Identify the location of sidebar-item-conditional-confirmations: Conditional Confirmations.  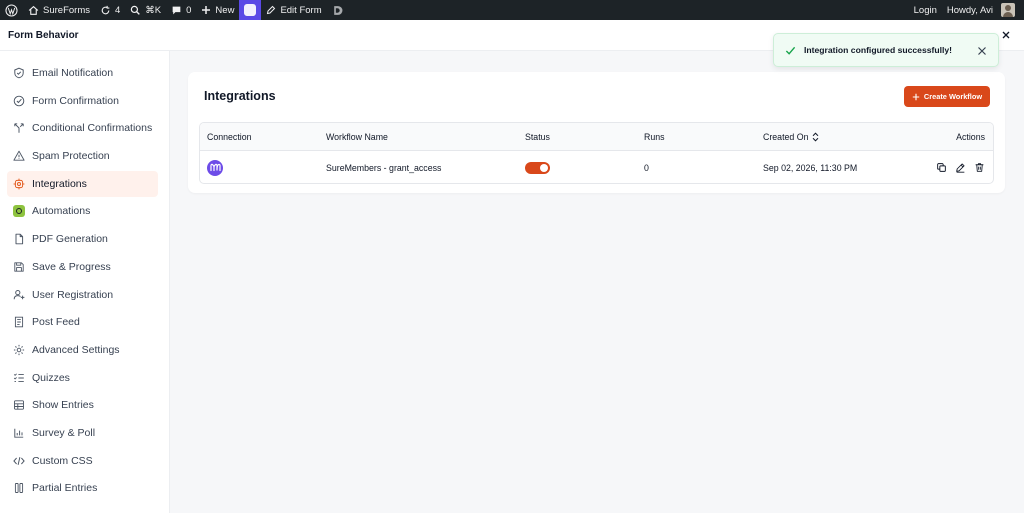
(82, 128).